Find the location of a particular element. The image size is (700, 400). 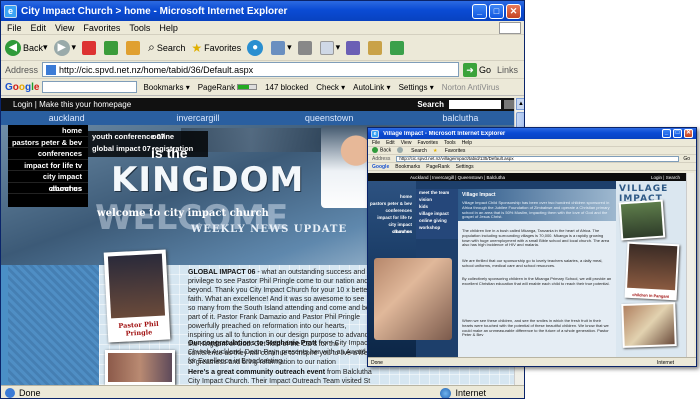

site-search-input is located at coordinates (475, 104).